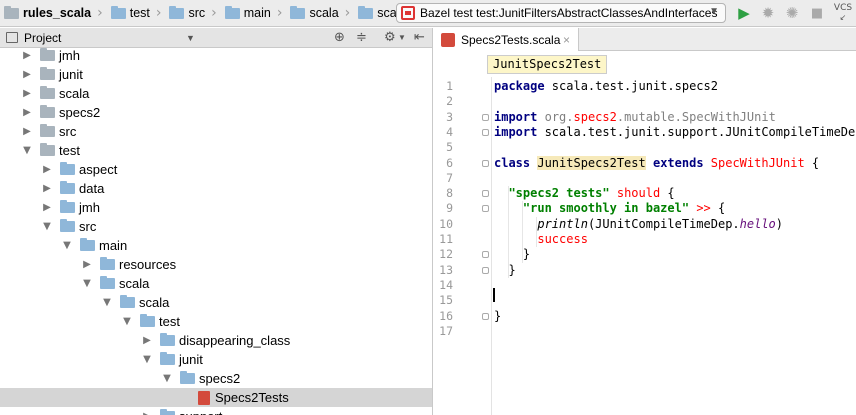 Image resolution: width=856 pixels, height=415 pixels. I want to click on tree-item-label: aspect, so click(98, 169).